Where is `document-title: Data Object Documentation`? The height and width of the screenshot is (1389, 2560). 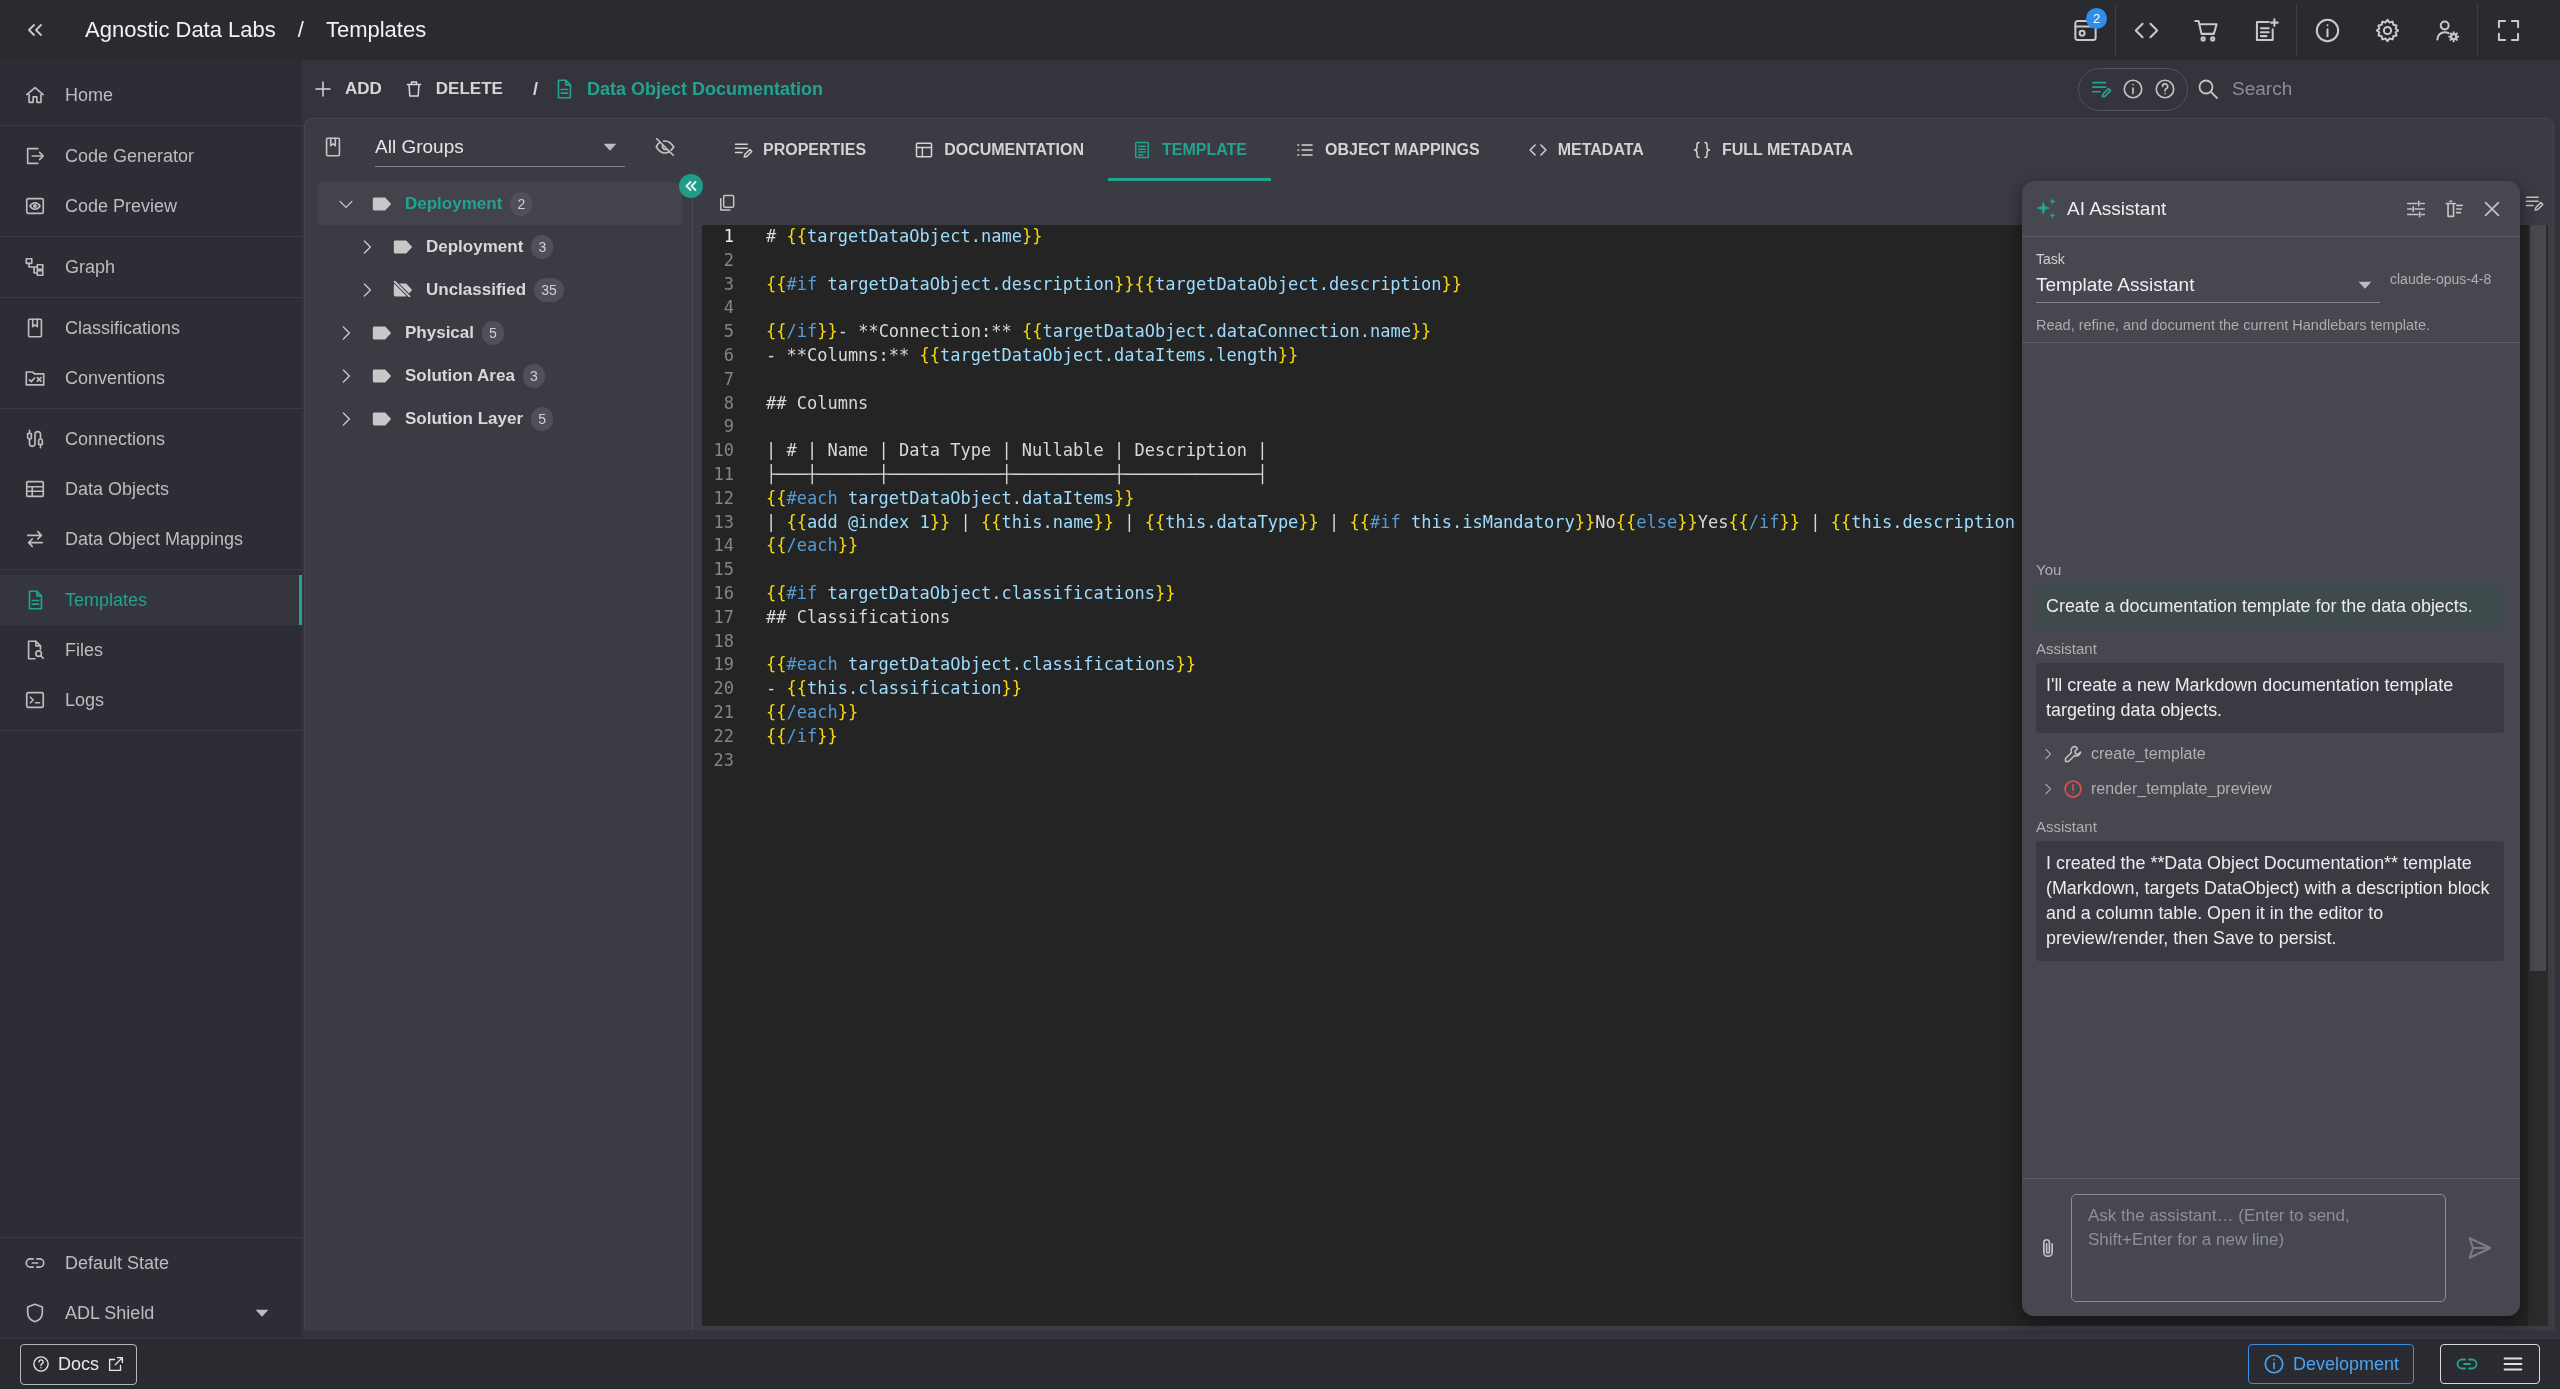
document-title: Data Object Documentation is located at coordinates (704, 89).